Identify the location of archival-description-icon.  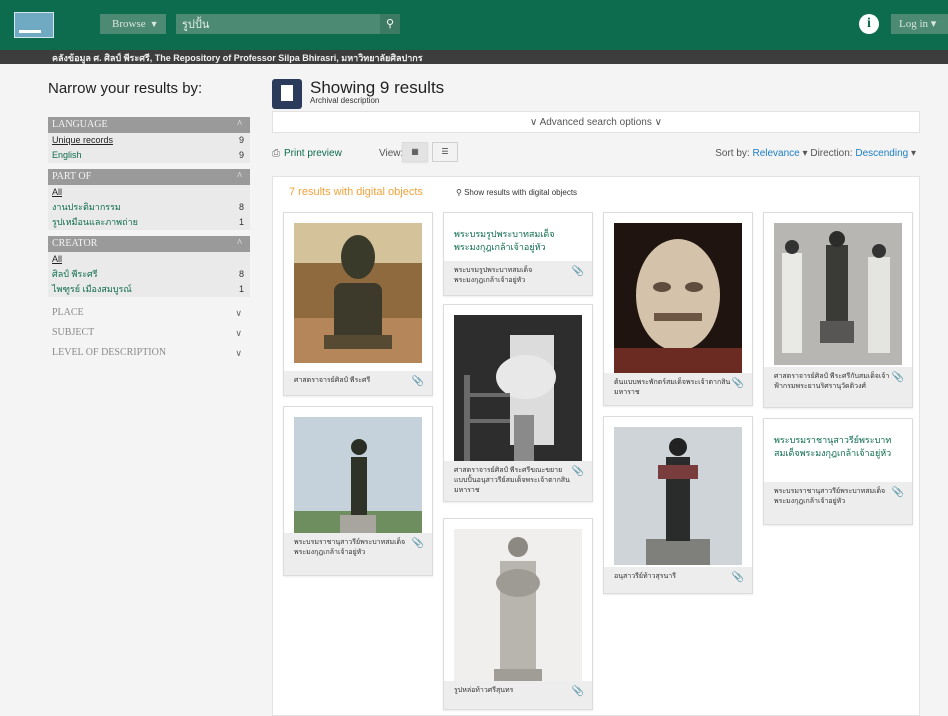
(287, 94).